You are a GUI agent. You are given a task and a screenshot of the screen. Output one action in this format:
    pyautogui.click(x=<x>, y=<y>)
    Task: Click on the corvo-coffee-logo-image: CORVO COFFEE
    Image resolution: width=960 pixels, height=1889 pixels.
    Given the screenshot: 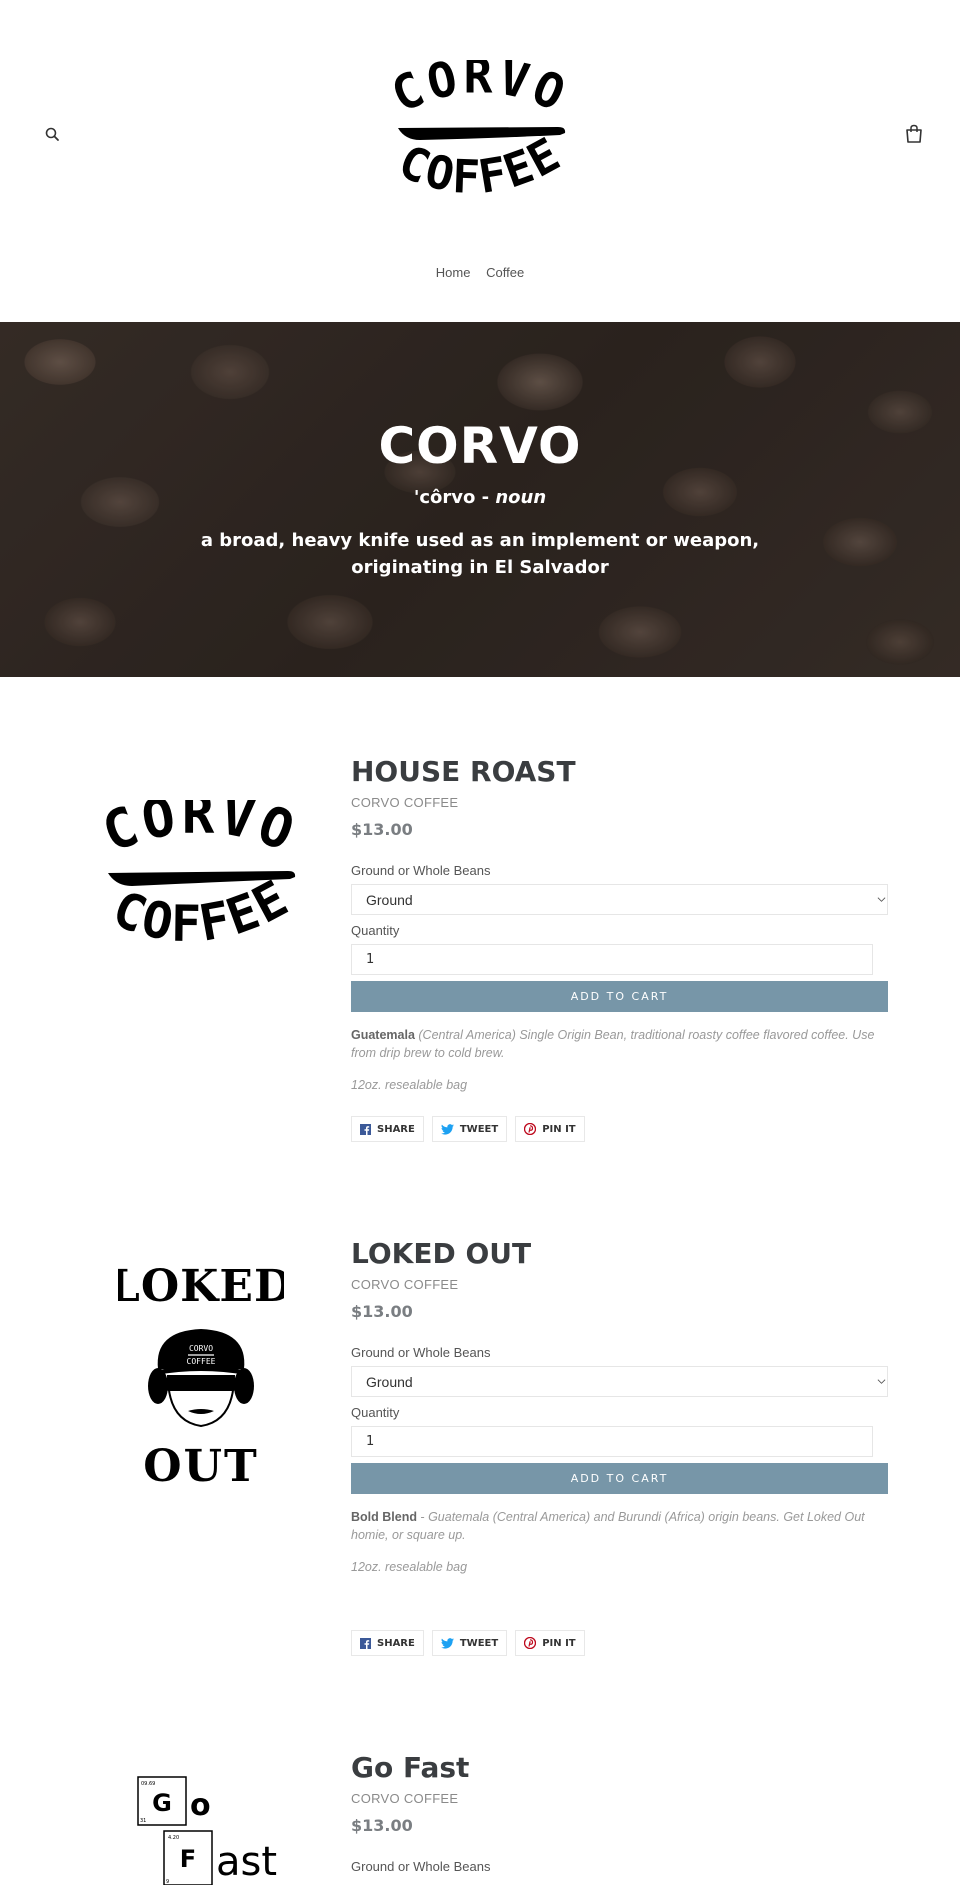 What is the action you would take?
    pyautogui.click(x=200, y=868)
    